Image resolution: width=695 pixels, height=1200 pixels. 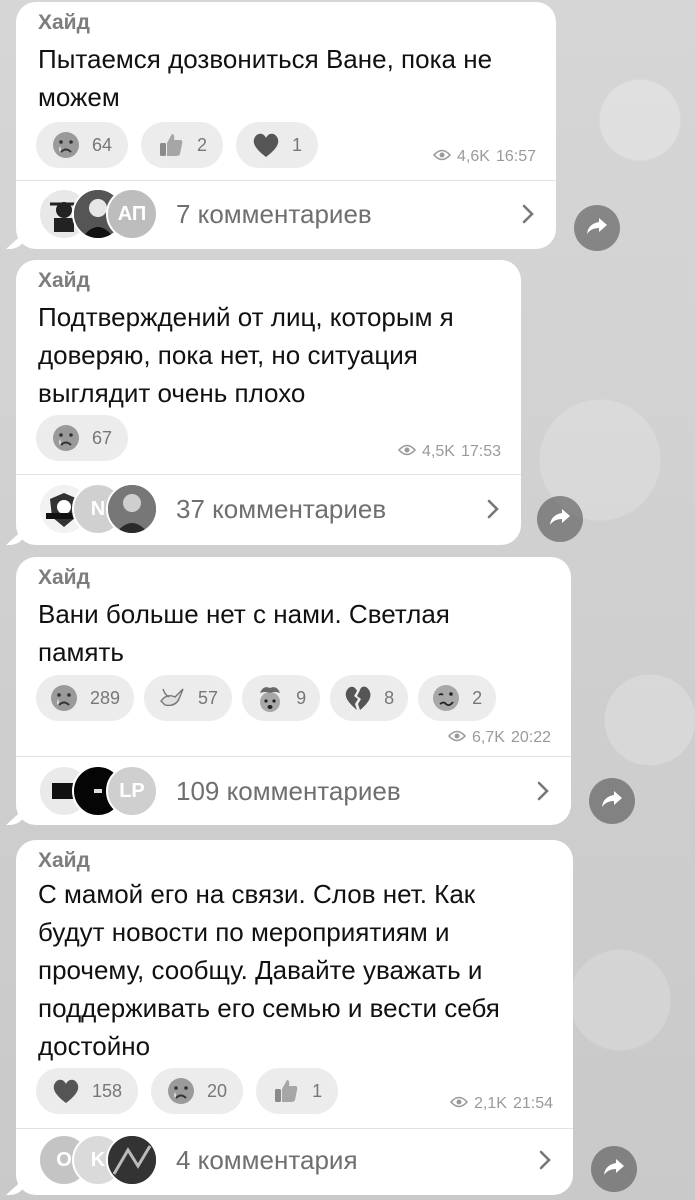 I want to click on exploding-head-icon, so click(x=270, y=698).